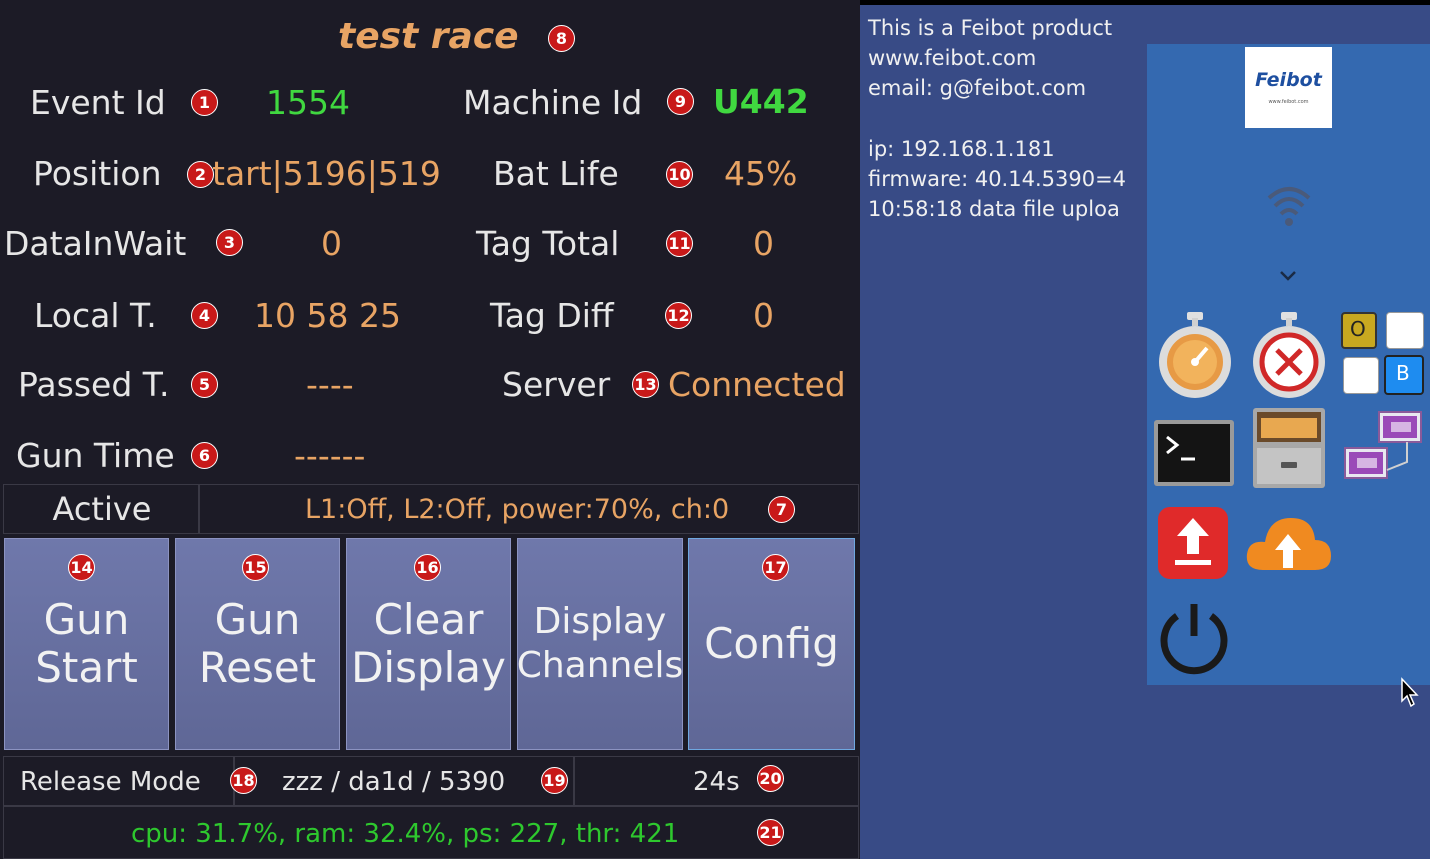 This screenshot has width=1430, height=859. I want to click on release-mode-text: Release Mode, so click(110, 782).